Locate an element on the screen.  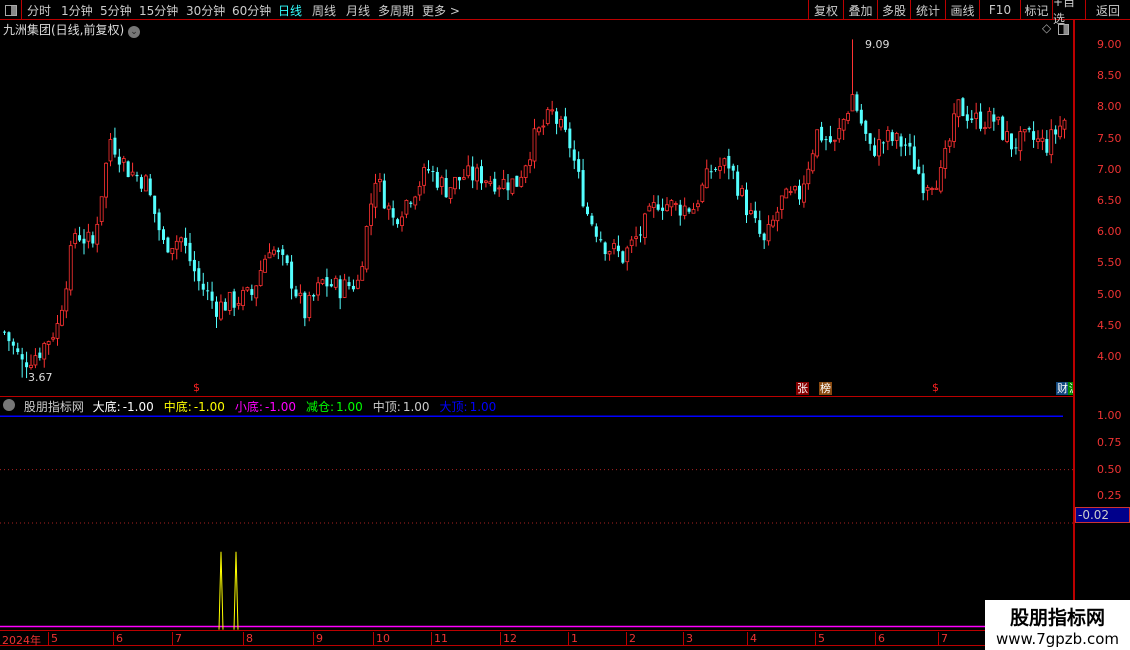
badge-pai: 派 is located at coordinates (1070, 388).